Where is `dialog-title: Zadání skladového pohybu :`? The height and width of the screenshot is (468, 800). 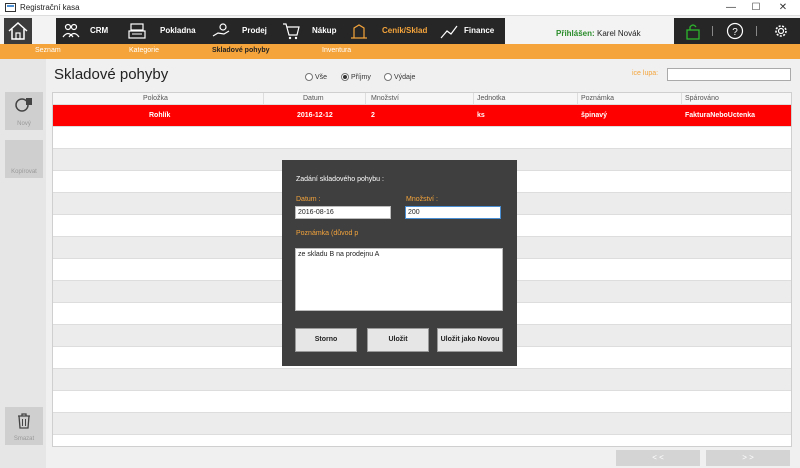 dialog-title: Zadání skladového pohybu : is located at coordinates (340, 179).